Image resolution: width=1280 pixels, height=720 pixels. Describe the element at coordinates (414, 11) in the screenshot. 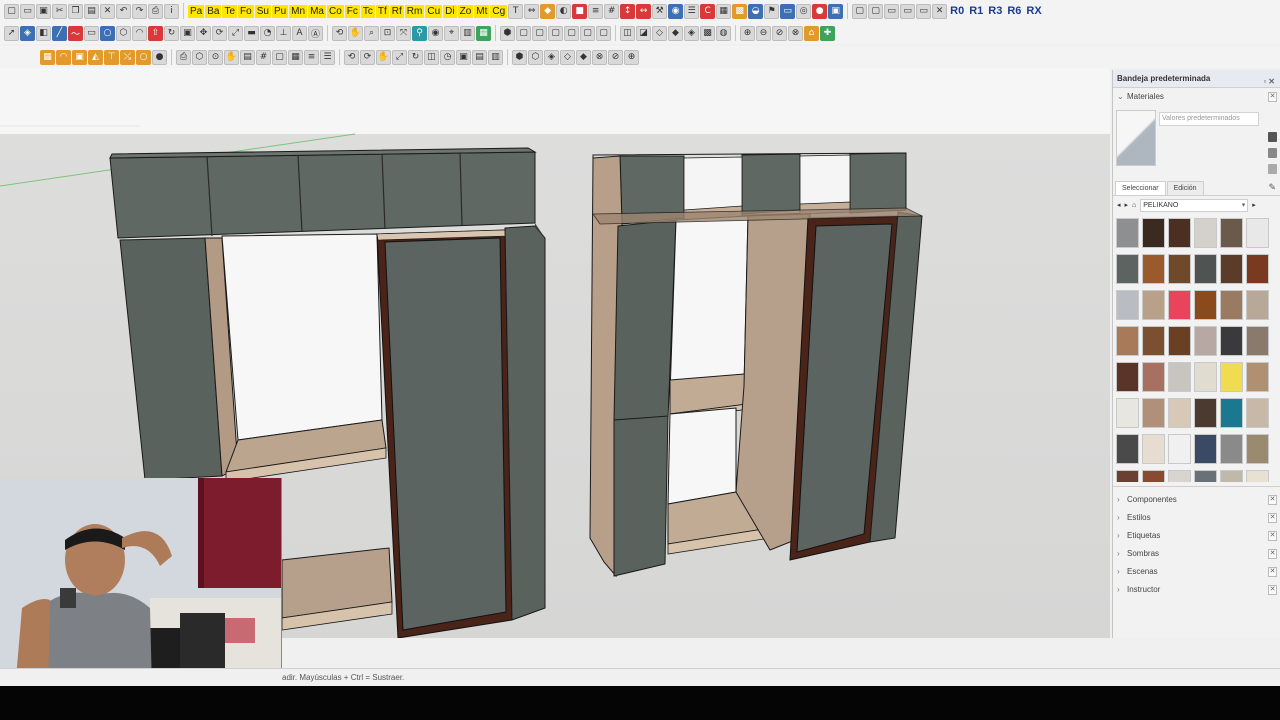

I see `toolbar-label-13: Rm` at that location.